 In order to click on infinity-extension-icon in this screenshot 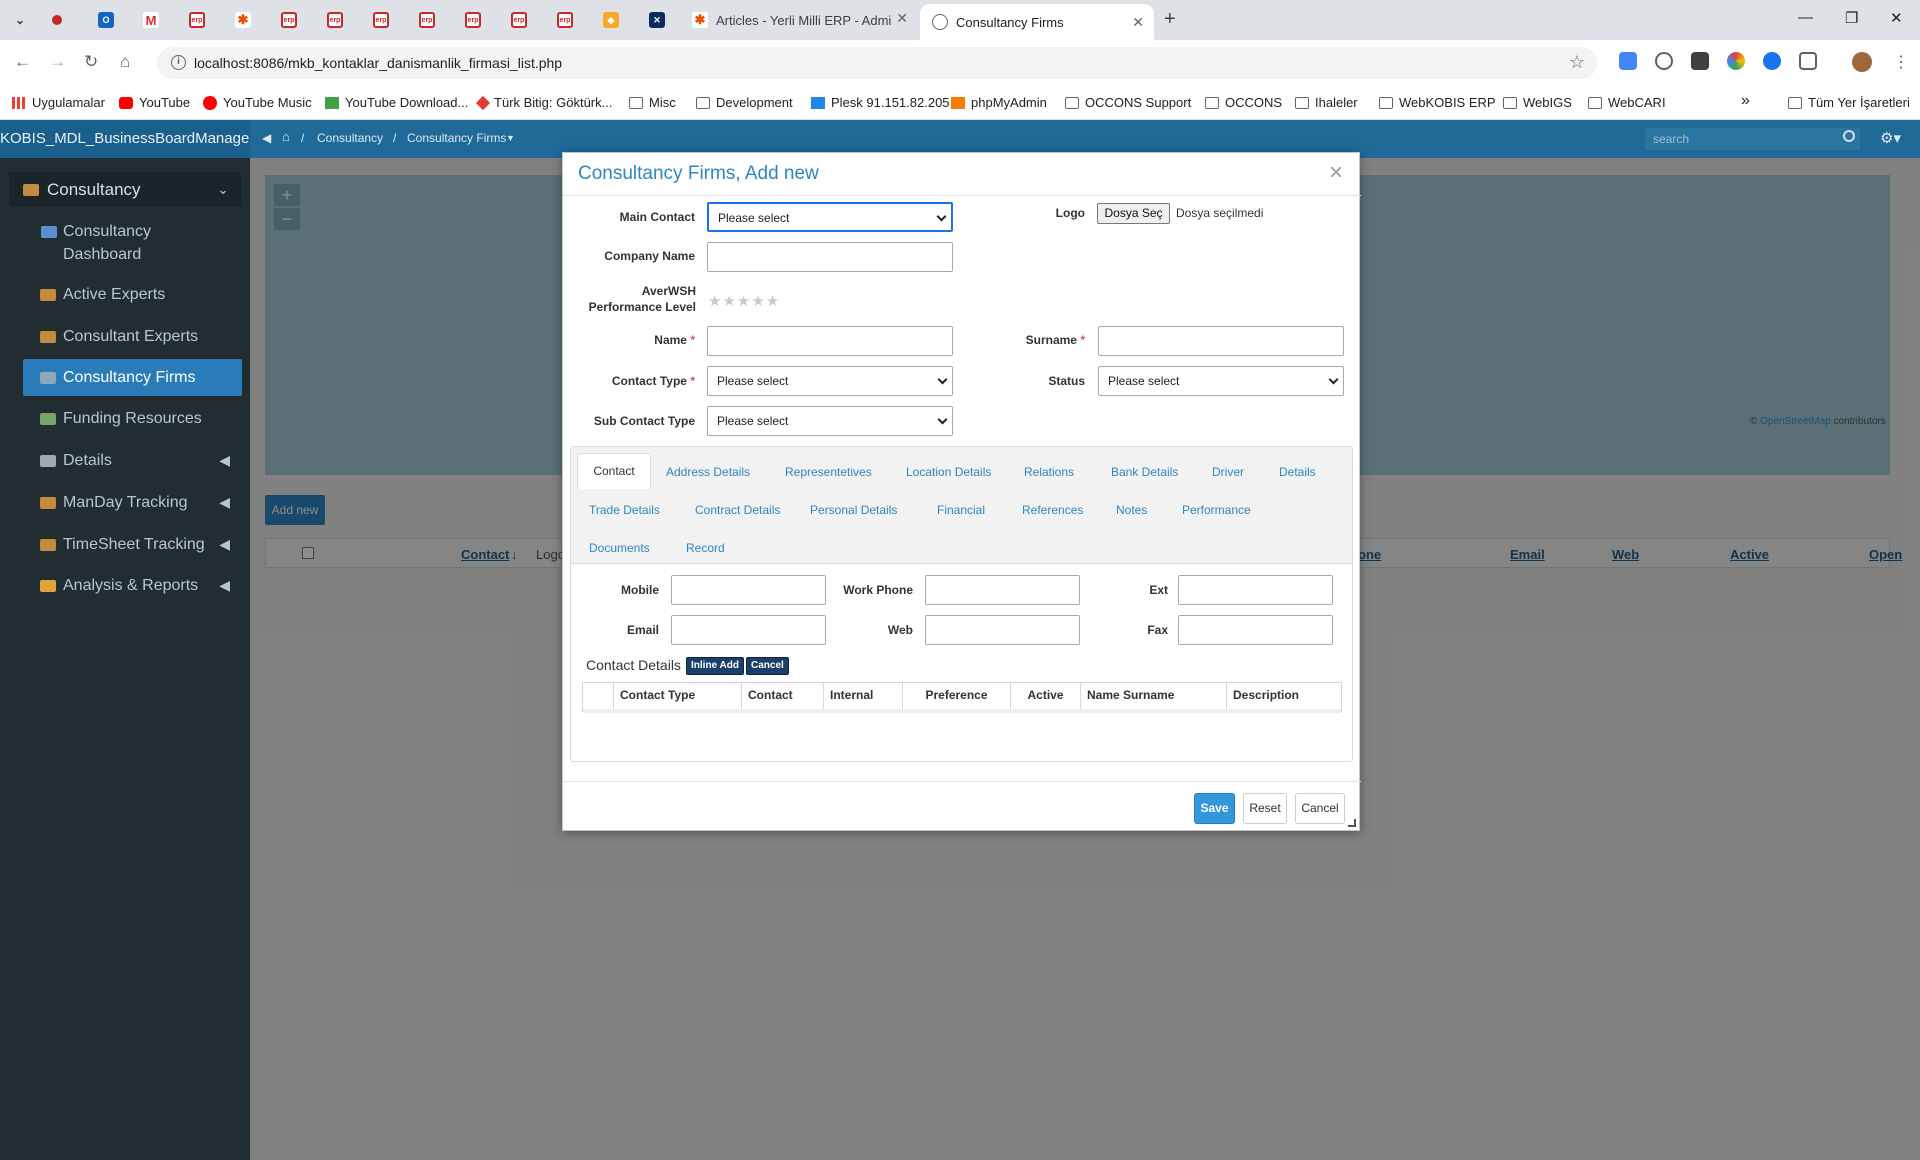, I will do `click(1772, 61)`.